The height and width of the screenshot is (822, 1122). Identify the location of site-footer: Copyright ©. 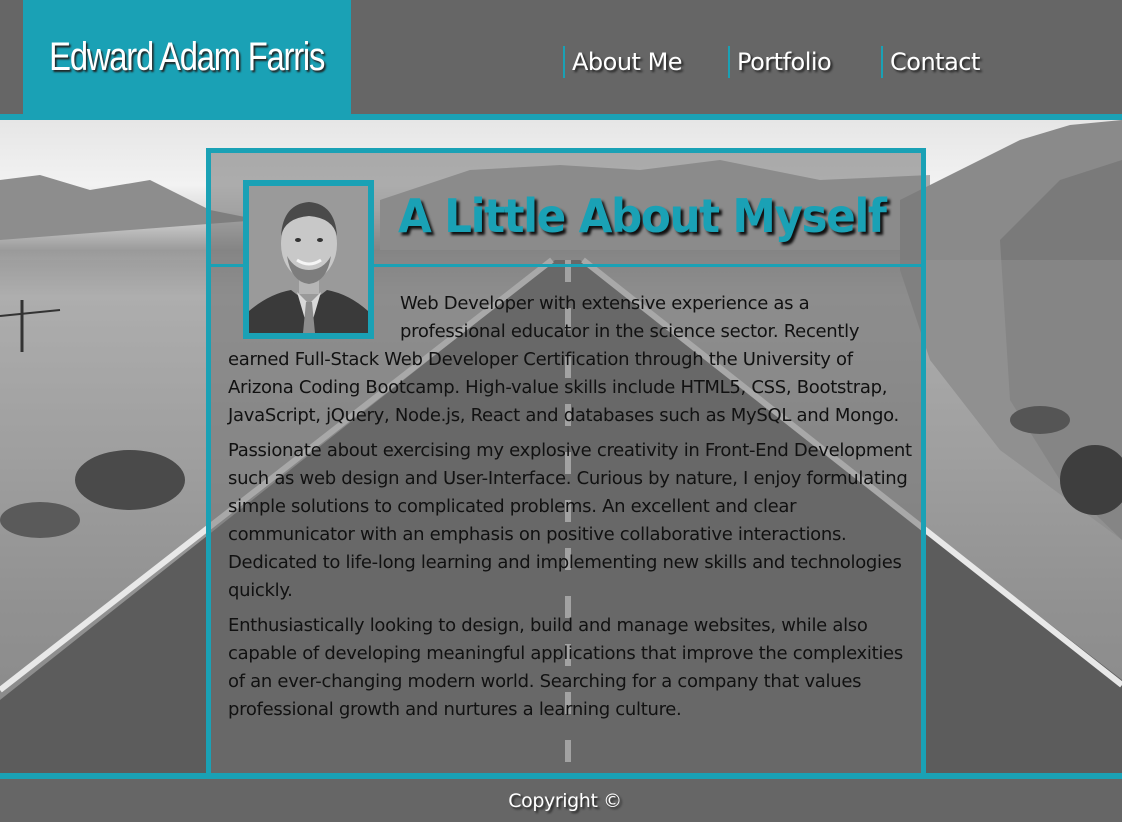
(561, 800).